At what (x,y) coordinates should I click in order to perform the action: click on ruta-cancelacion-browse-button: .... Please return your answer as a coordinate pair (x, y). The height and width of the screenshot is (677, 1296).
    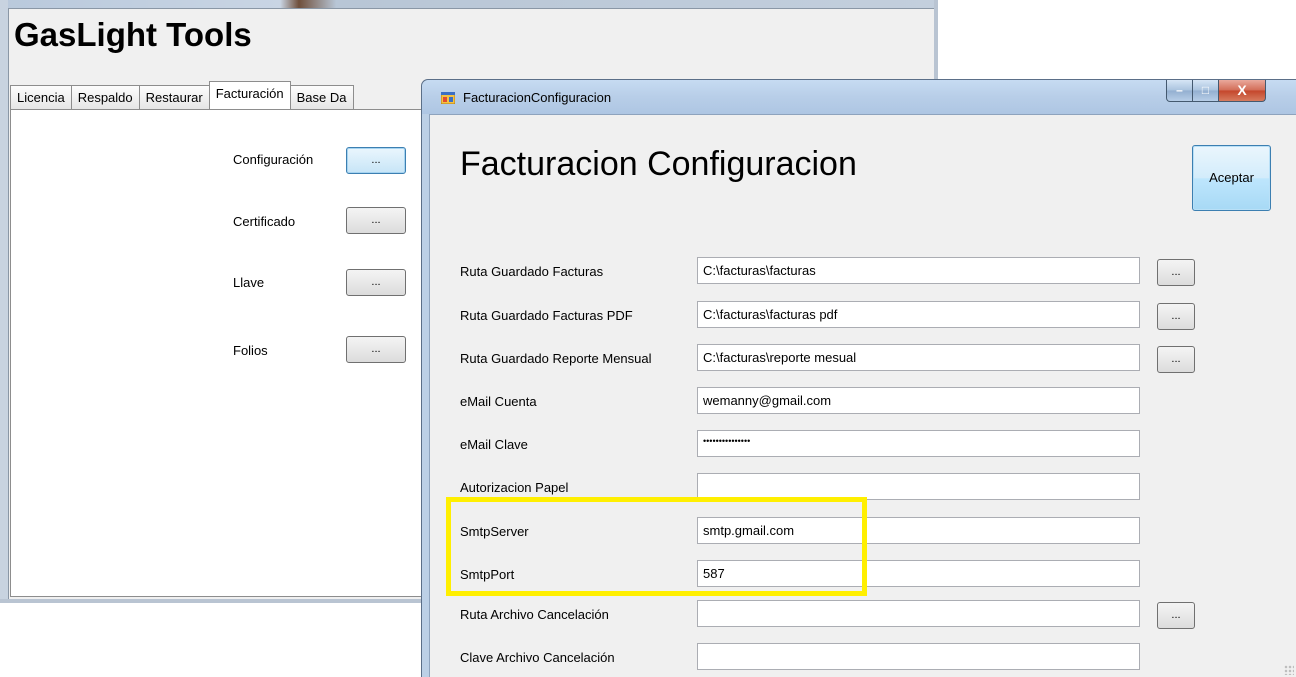
    Looking at the image, I should click on (1176, 615).